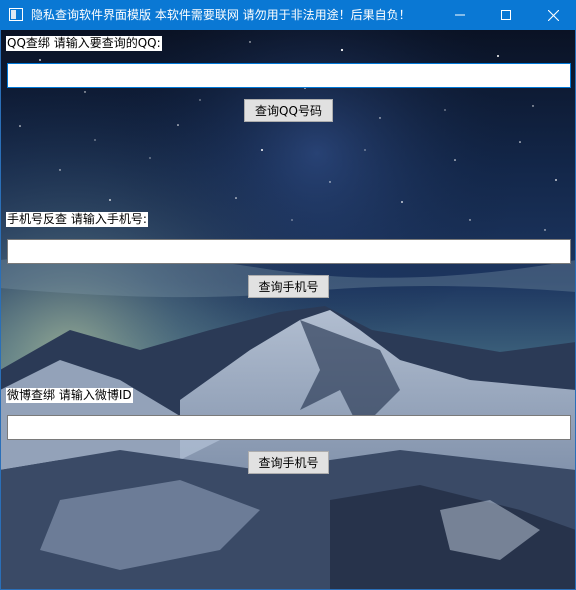  Describe the element at coordinates (289, 427) in the screenshot. I see `weibo-id-input` at that location.